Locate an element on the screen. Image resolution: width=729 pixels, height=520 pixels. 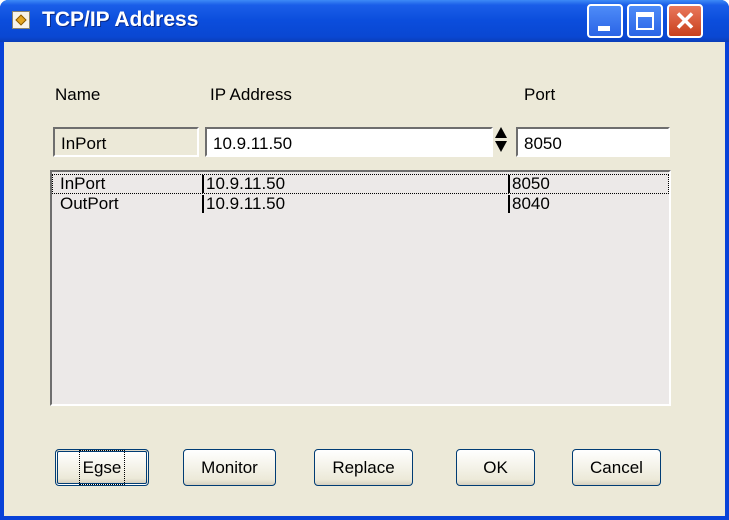
spin-down-icon is located at coordinates (501, 146).